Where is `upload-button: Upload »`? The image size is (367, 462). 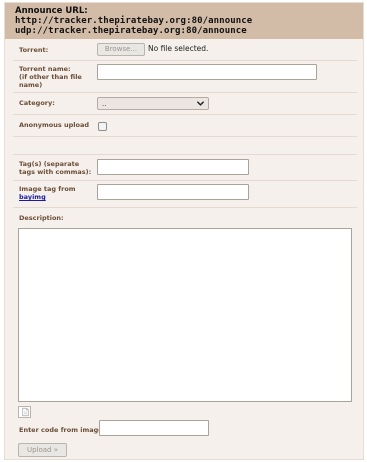
upload-button: Upload » is located at coordinates (42, 450).